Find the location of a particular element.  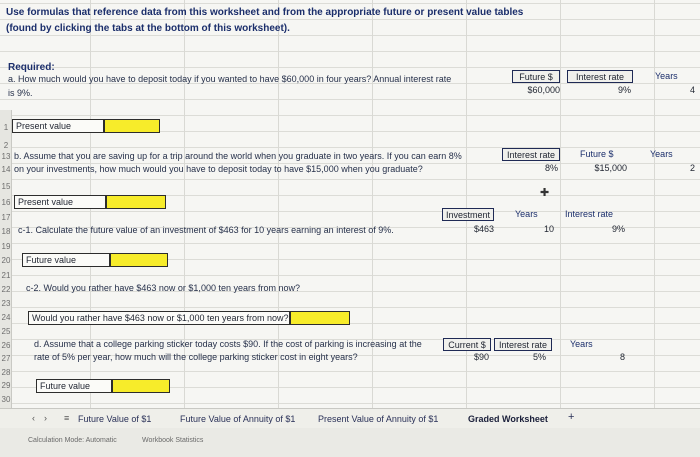

tab-graded-worksheet: Graded Worksheet is located at coordinates (508, 419).